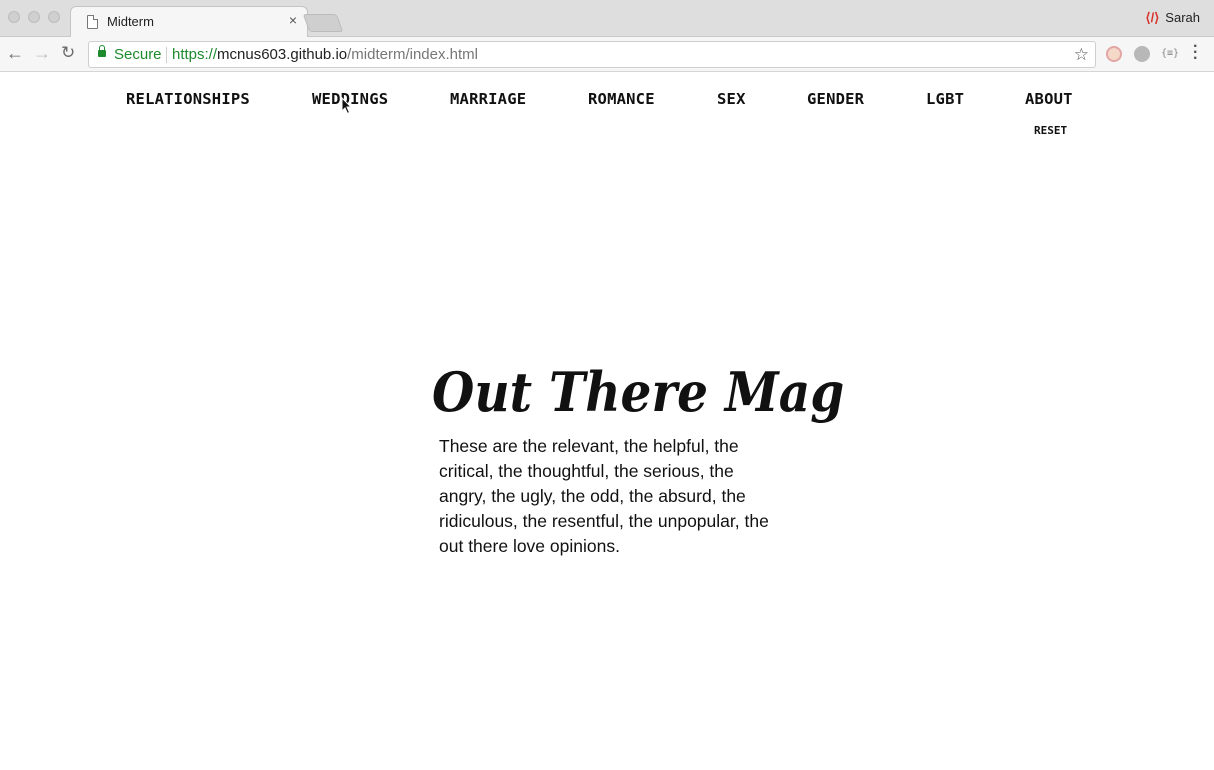  Describe the element at coordinates (621, 99) in the screenshot. I see `nav-link-romance: ROMANCE` at that location.